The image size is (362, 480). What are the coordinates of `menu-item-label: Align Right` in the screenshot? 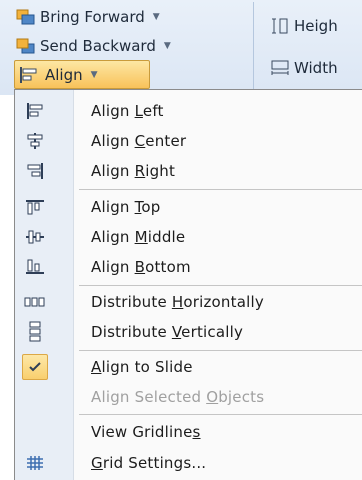 It's located at (133, 171).